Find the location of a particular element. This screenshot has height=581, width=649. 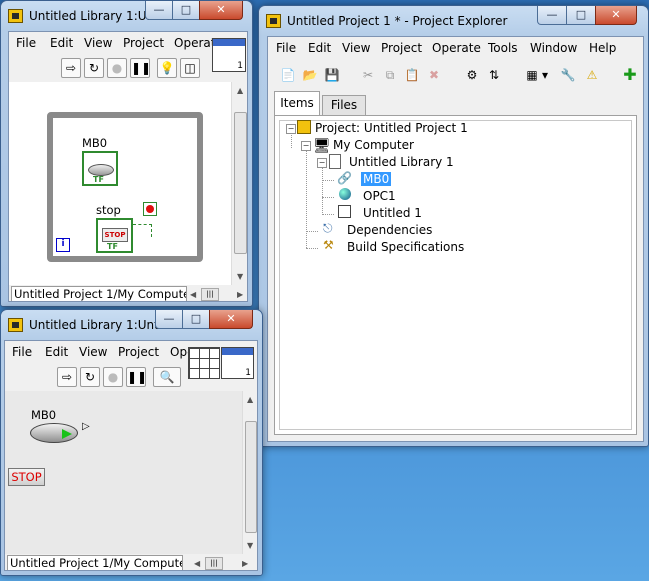

front-panel-titlebar: Untitled Library 1:Unti... — □ ✕ is located at coordinates (131, 325).